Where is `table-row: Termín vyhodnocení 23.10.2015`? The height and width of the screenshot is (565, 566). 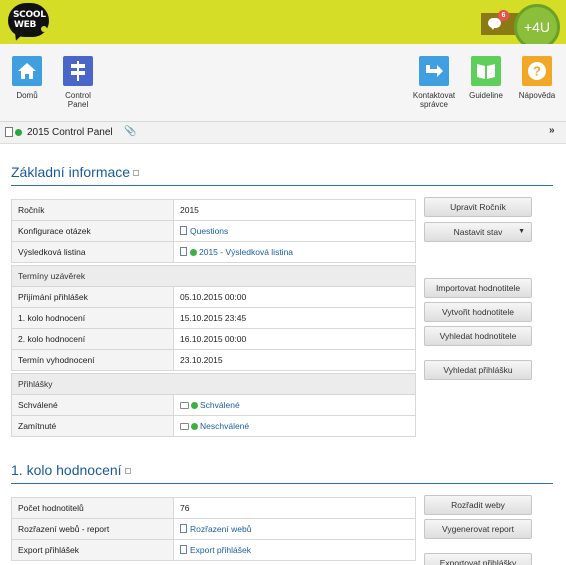
table-row: Termín vyhodnocení 23.10.2015 is located at coordinates (213, 360).